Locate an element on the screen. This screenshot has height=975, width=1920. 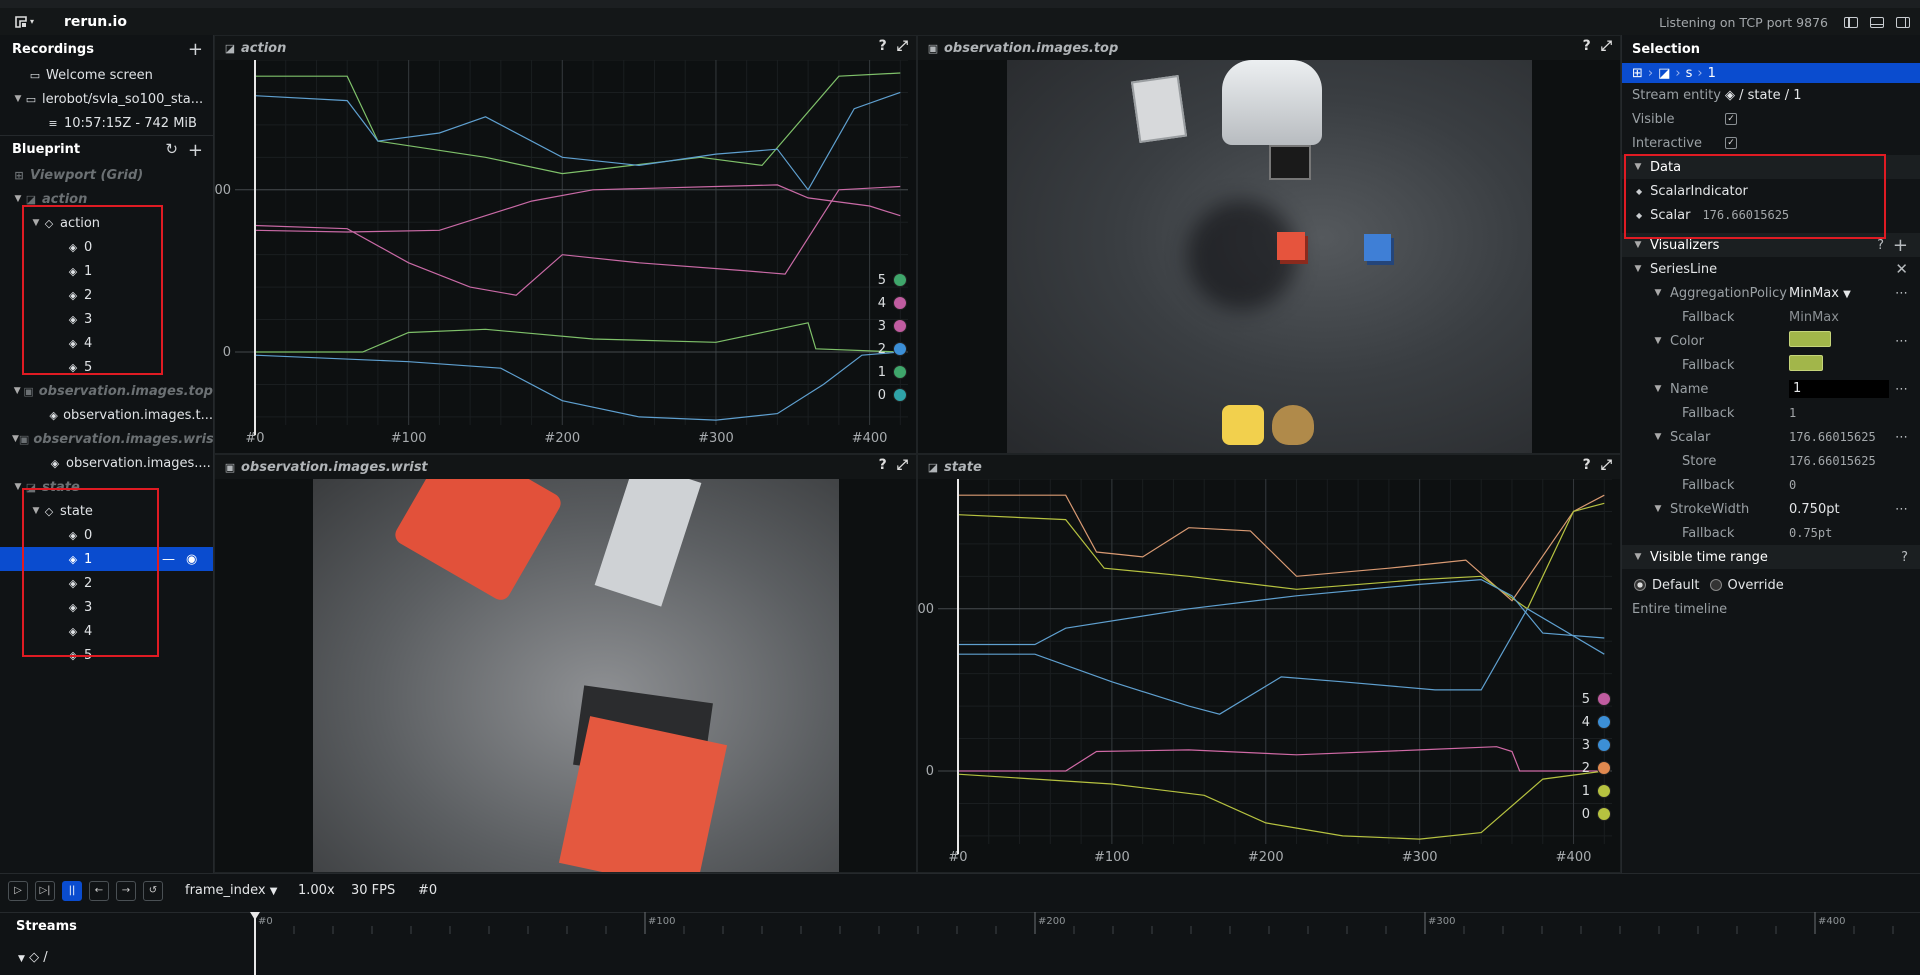
add-visualizer-icon: + is located at coordinates (1900, 245).